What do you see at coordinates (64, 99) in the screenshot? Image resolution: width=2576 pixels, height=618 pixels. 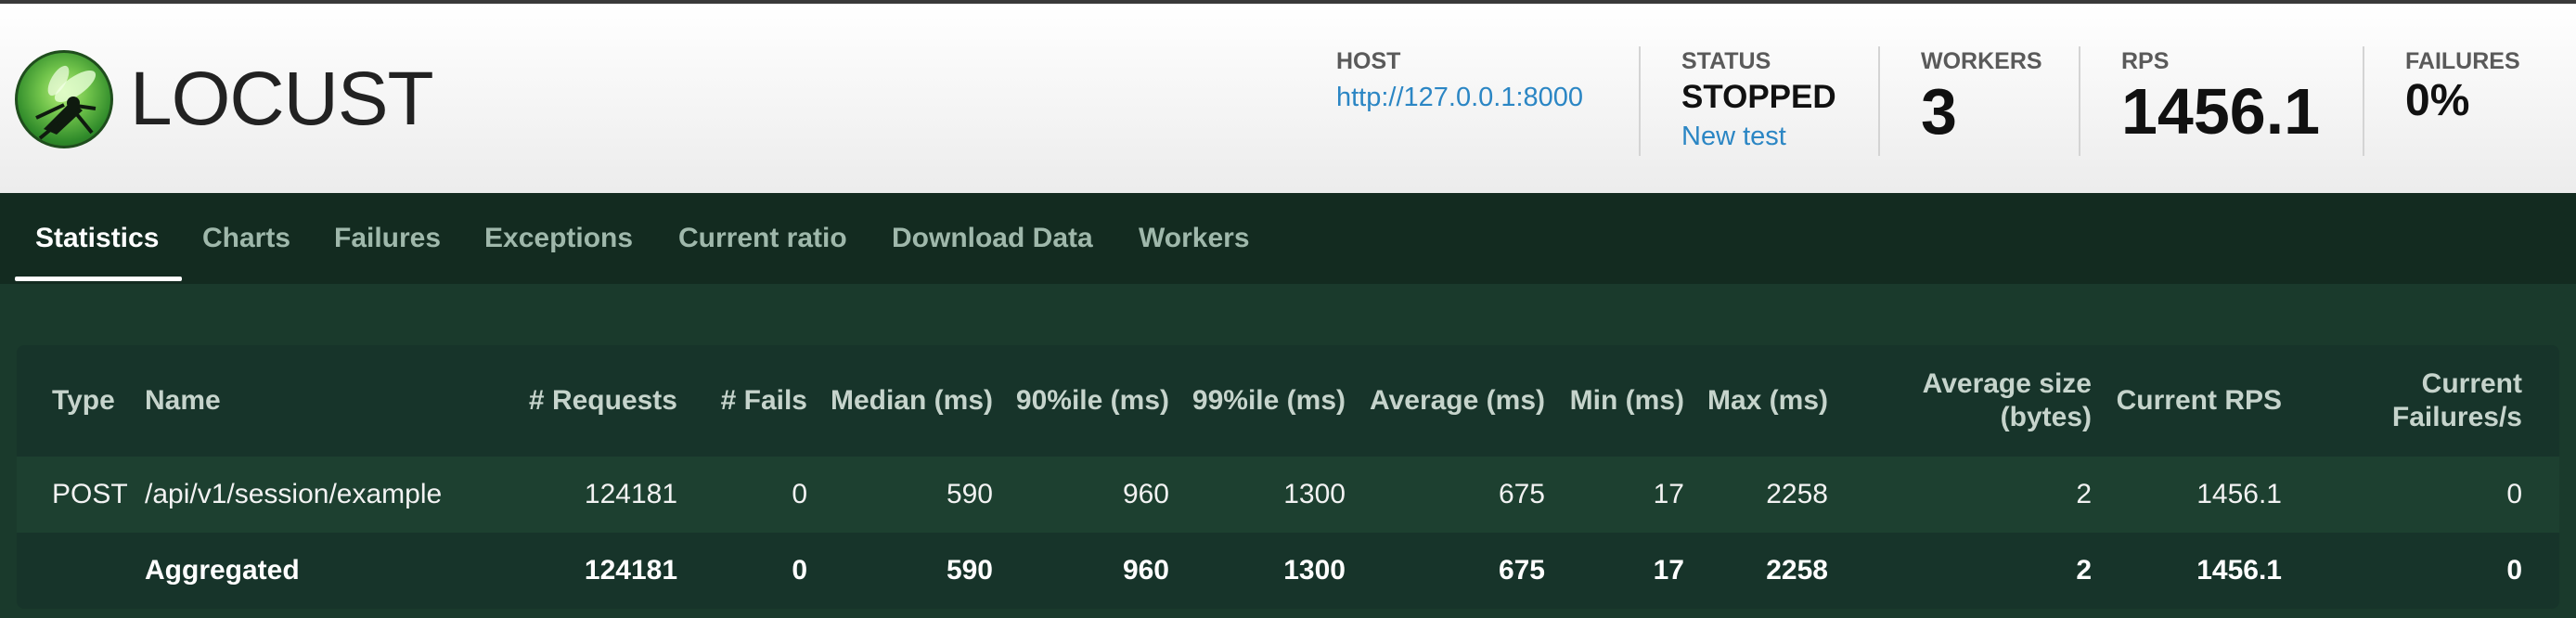 I see `locust-logo-icon` at bounding box center [64, 99].